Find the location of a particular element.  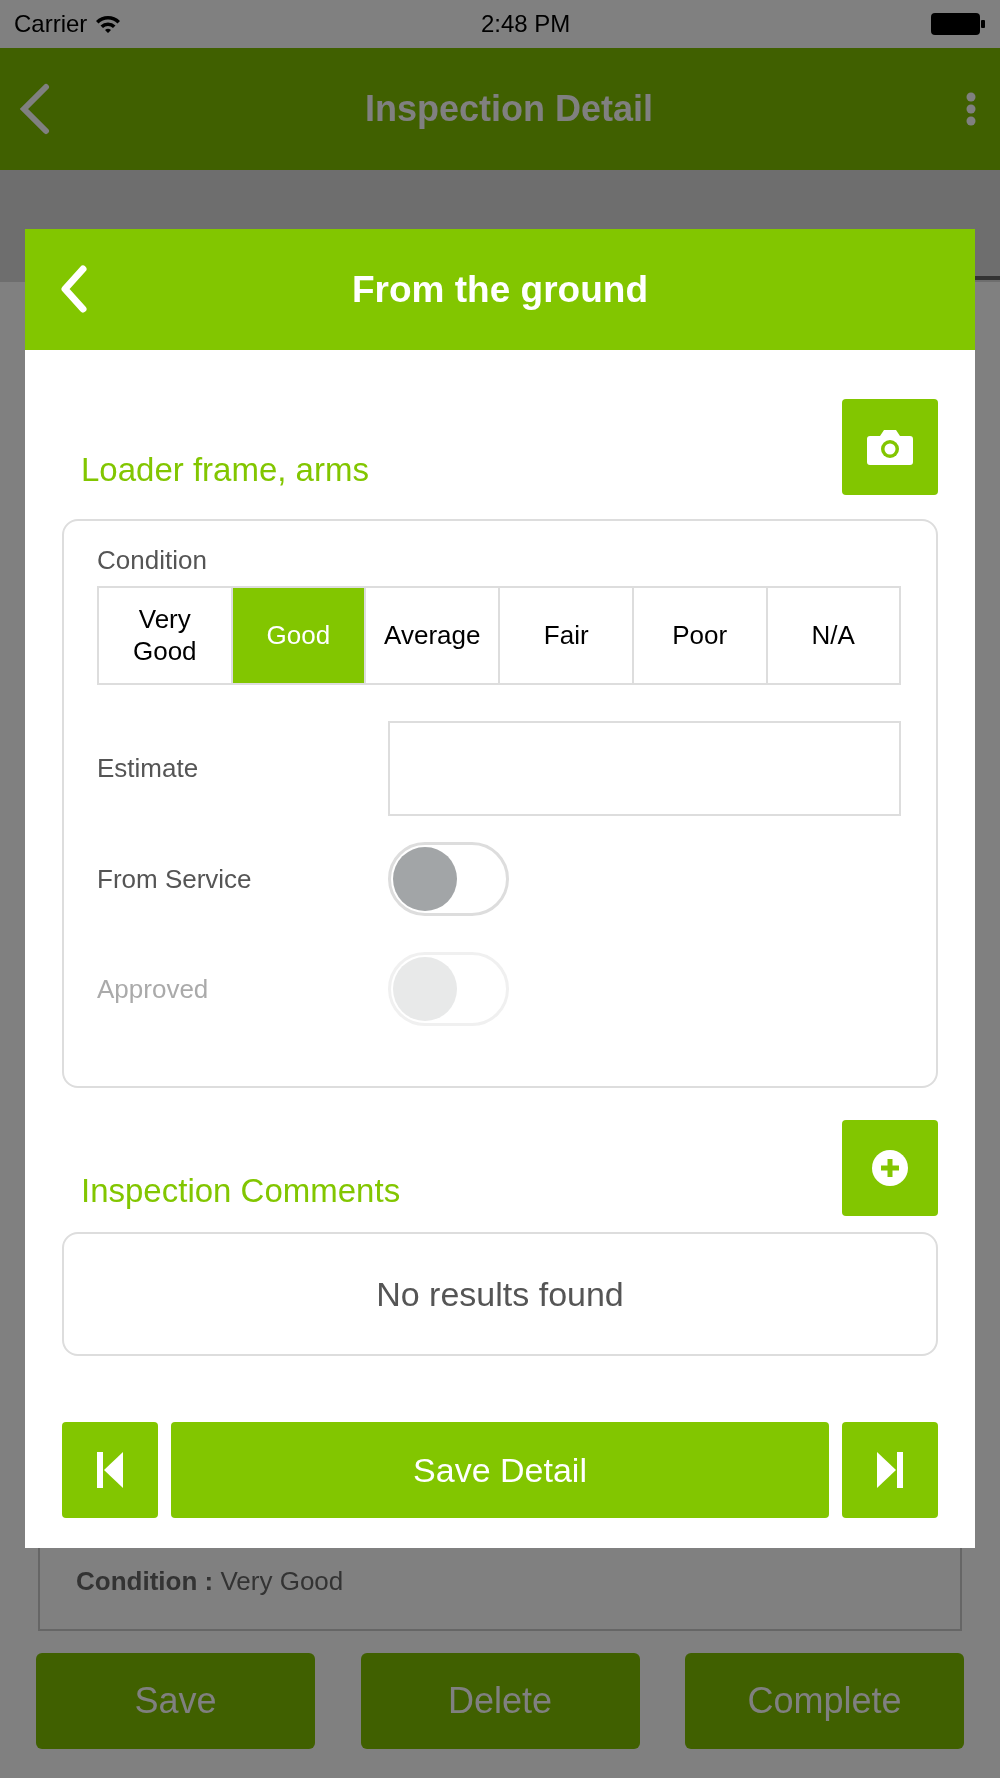

camera-button is located at coordinates (890, 447).